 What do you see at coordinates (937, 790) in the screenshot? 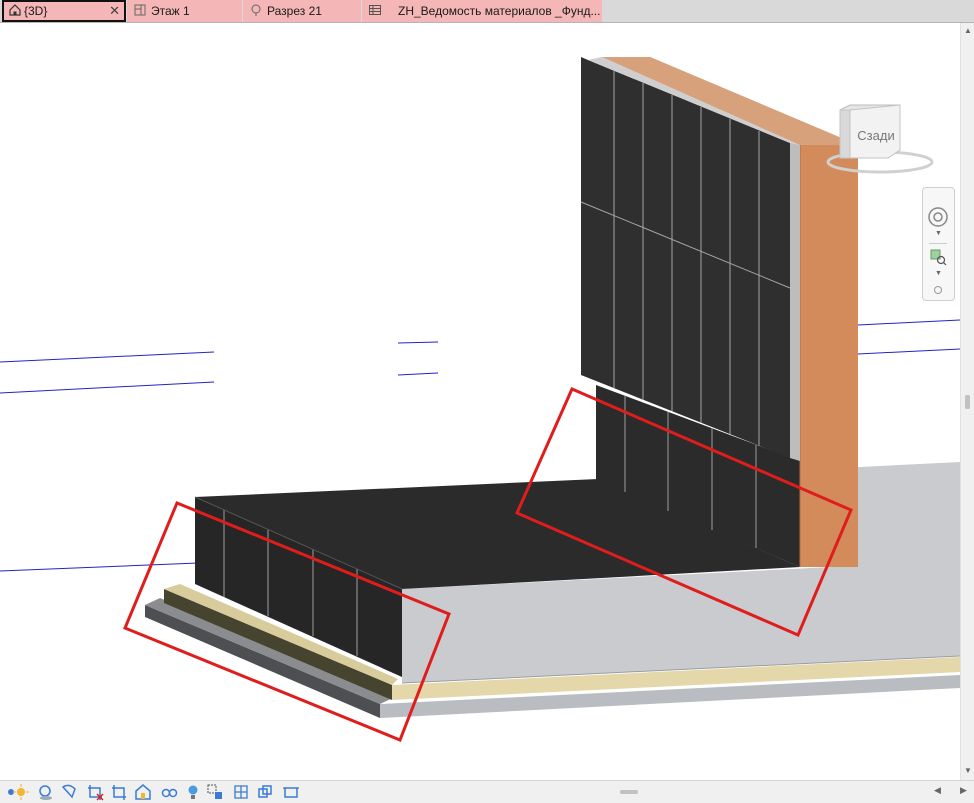
I see `scroll-left-arrow-icon: ◀` at bounding box center [937, 790].